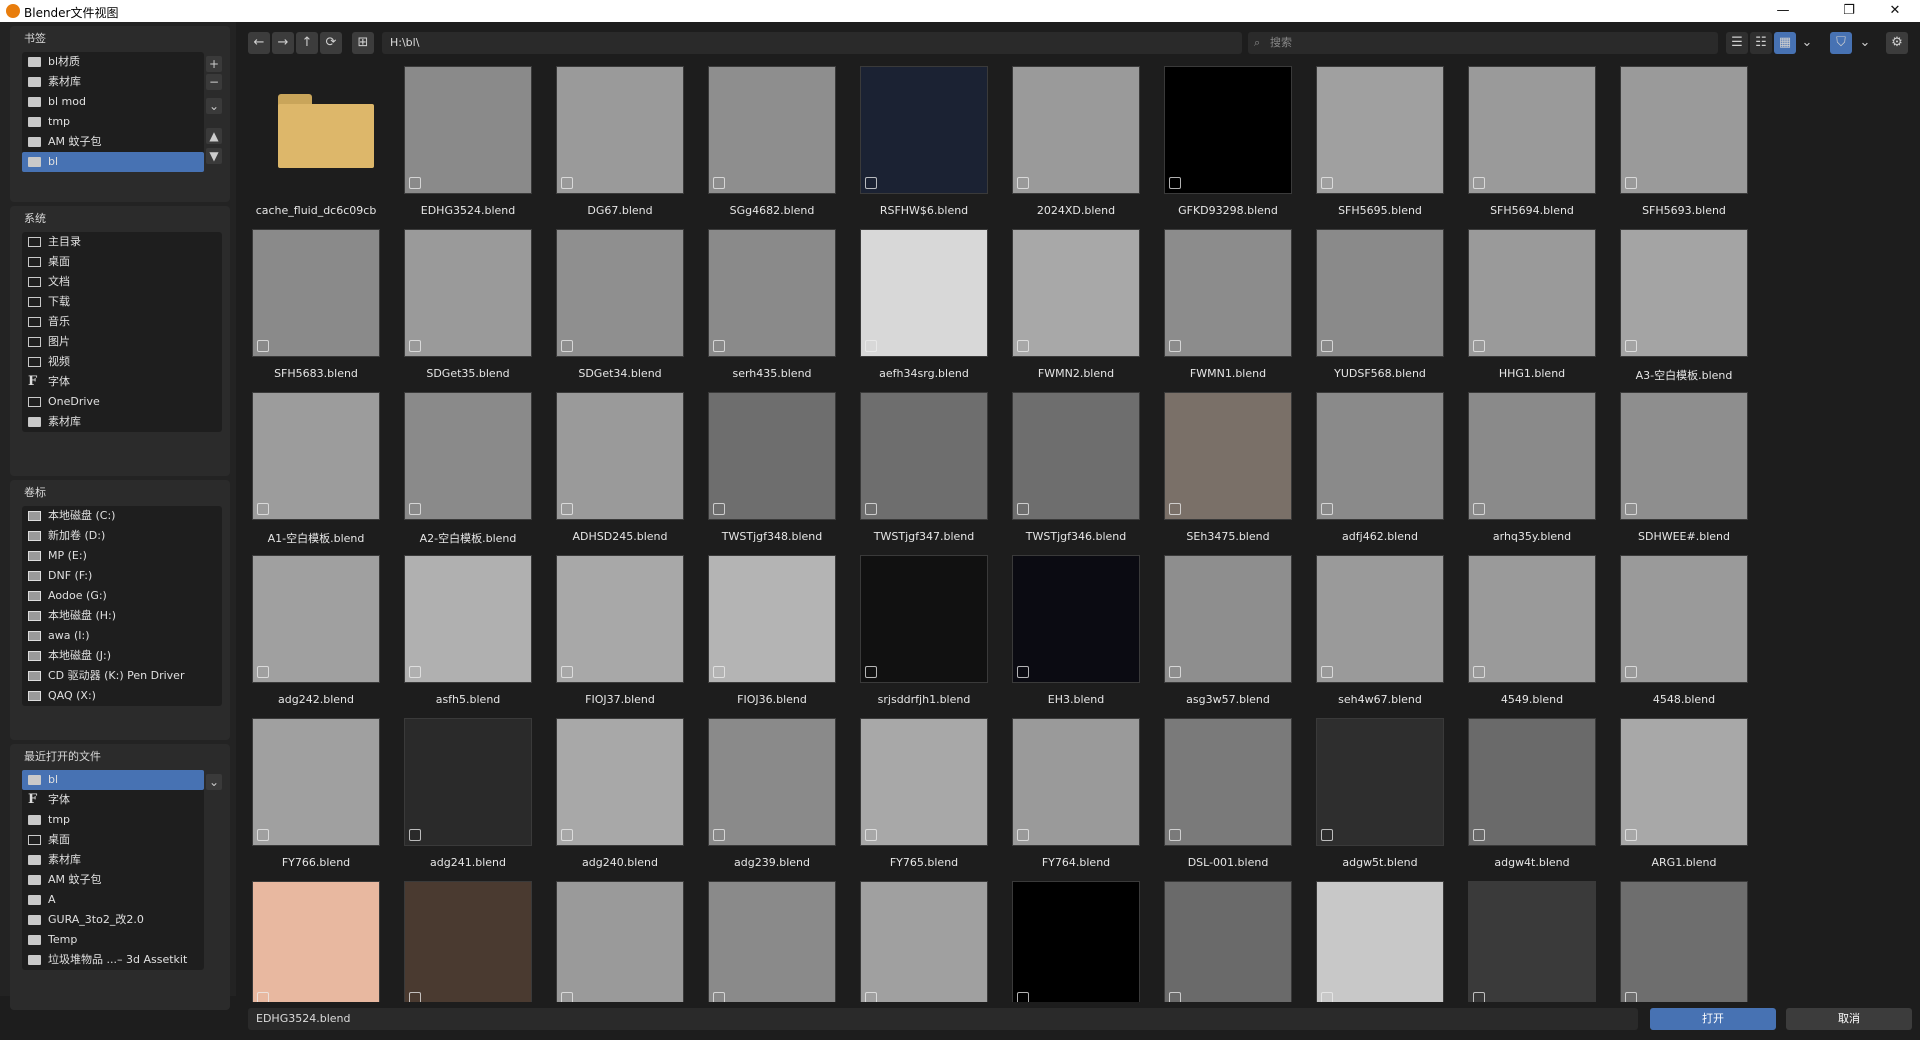  What do you see at coordinates (922, 472) in the screenshot?
I see `file-tile: TWSTjgf347.blend` at bounding box center [922, 472].